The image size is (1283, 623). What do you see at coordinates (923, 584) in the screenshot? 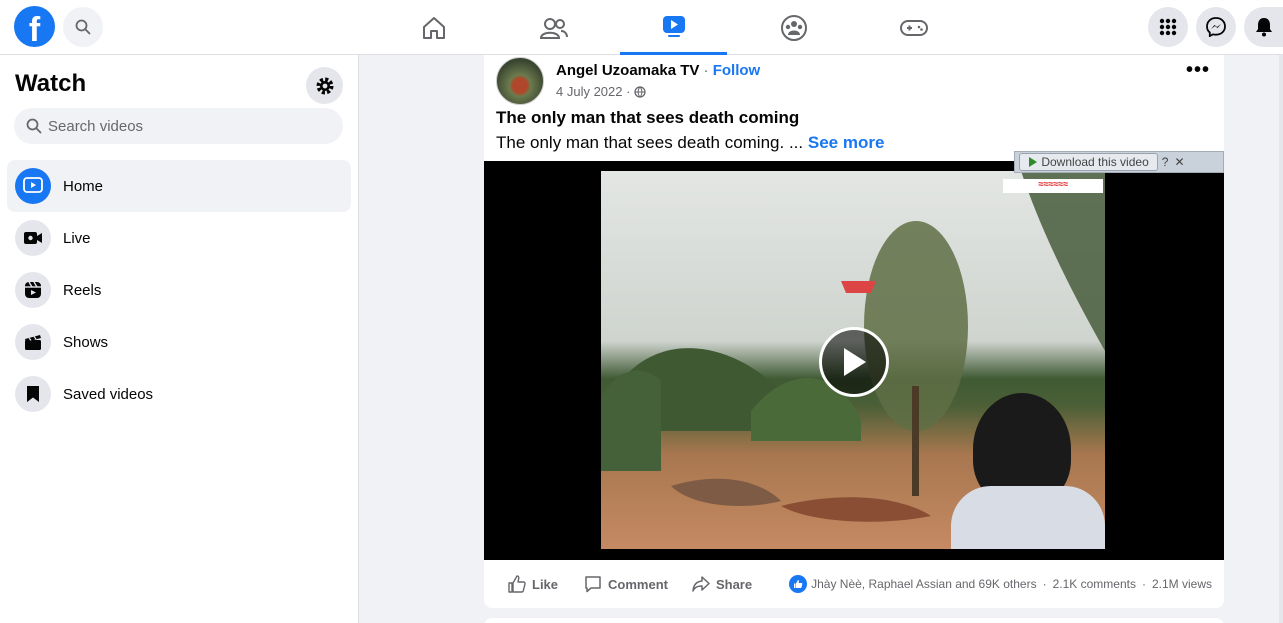
I see `reactors-text: Jhày Nèè, Raphael Assian and 69K others` at bounding box center [923, 584].